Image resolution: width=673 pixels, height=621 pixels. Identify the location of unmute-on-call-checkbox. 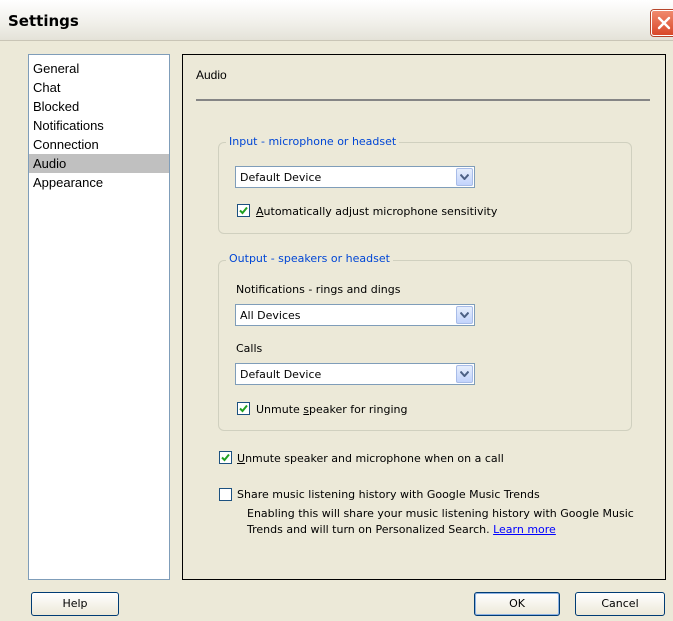
(225, 457).